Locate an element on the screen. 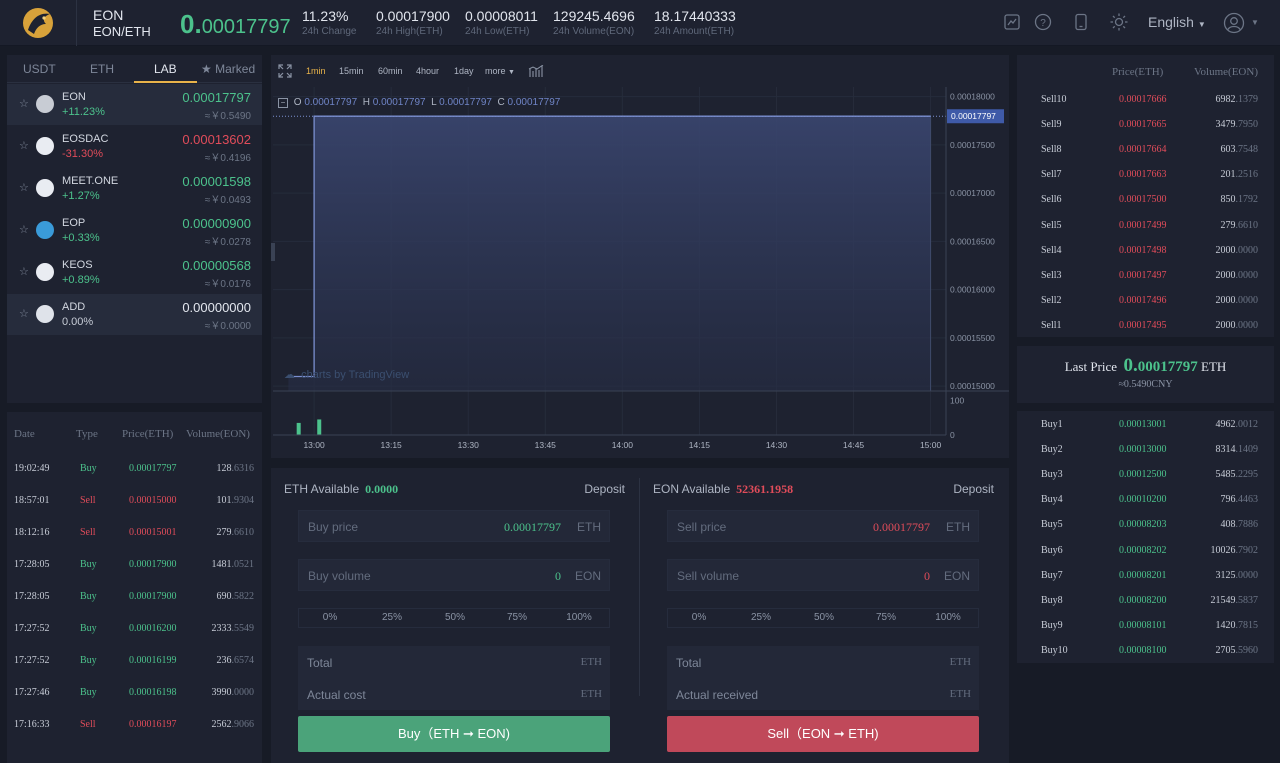  ask-row: Sell1 0.00017495 2000.0000 is located at coordinates (1145, 325).